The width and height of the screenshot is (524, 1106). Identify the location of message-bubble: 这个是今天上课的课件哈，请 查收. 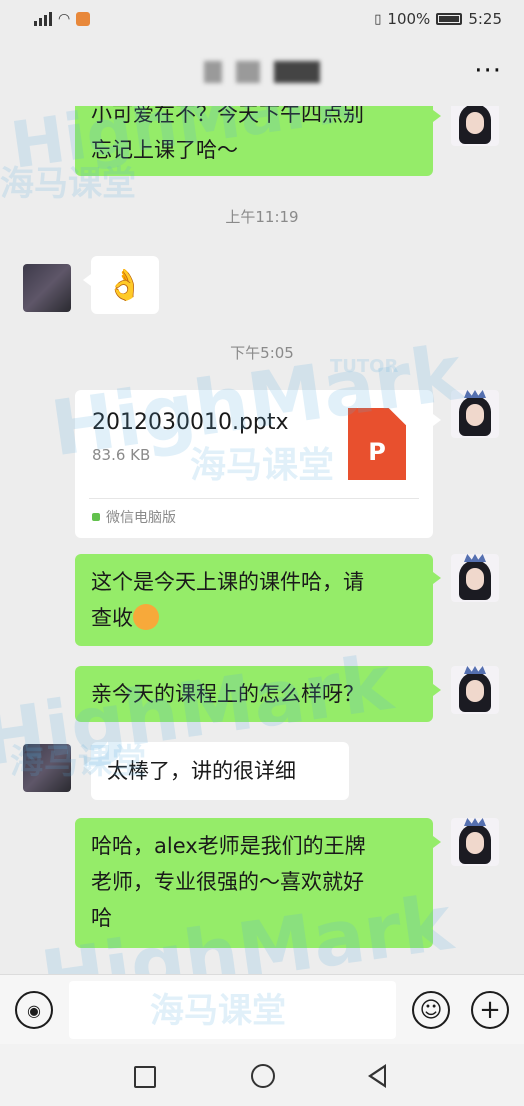
(258, 600).